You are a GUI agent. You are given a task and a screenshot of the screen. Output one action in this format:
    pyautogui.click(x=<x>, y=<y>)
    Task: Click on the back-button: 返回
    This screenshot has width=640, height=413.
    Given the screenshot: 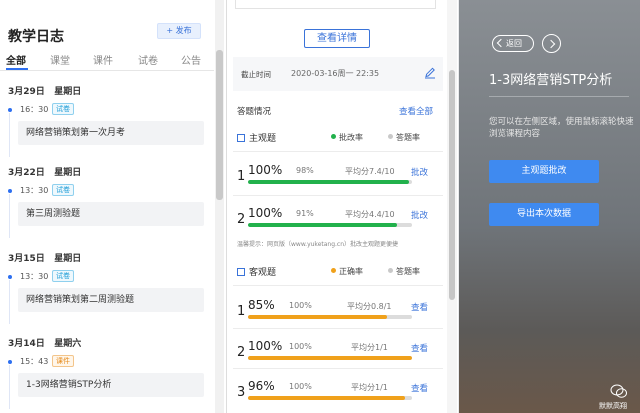 What is the action you would take?
    pyautogui.click(x=513, y=43)
    